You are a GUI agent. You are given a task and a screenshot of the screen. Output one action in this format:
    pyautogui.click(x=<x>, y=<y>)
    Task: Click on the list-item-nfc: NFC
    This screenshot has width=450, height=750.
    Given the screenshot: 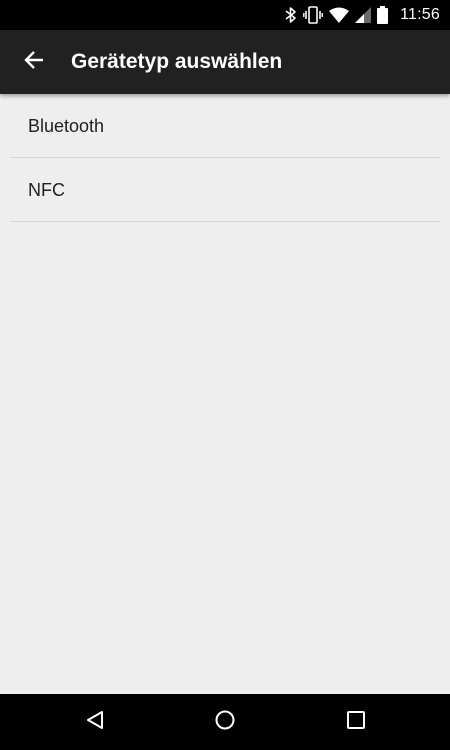 What is the action you would take?
    pyautogui.click(x=225, y=190)
    